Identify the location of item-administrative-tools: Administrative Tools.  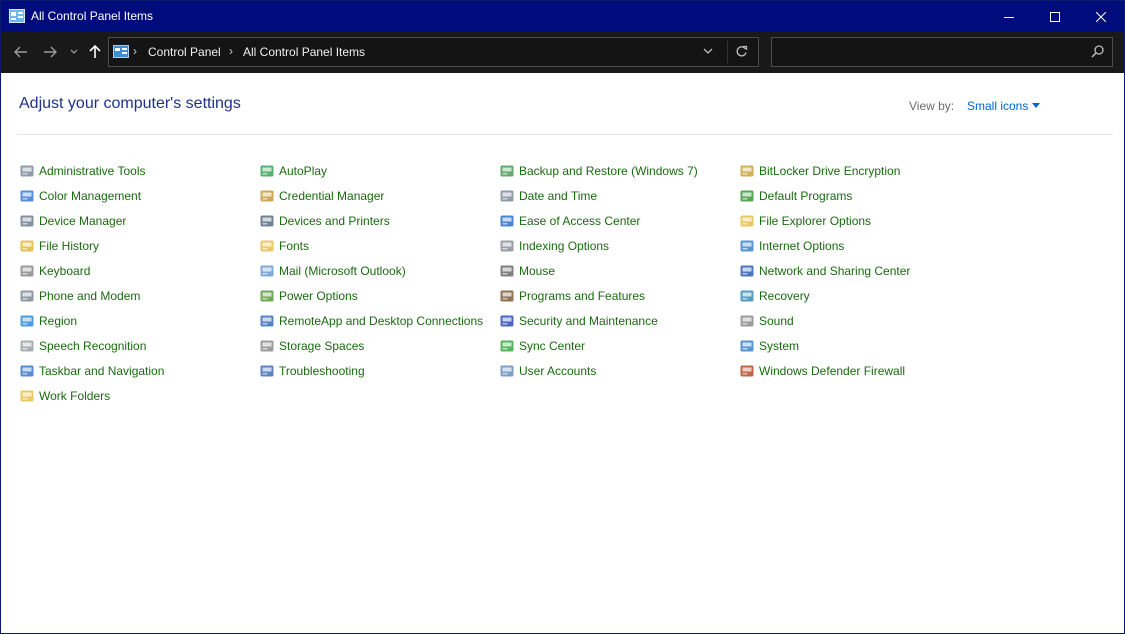
(82, 171).